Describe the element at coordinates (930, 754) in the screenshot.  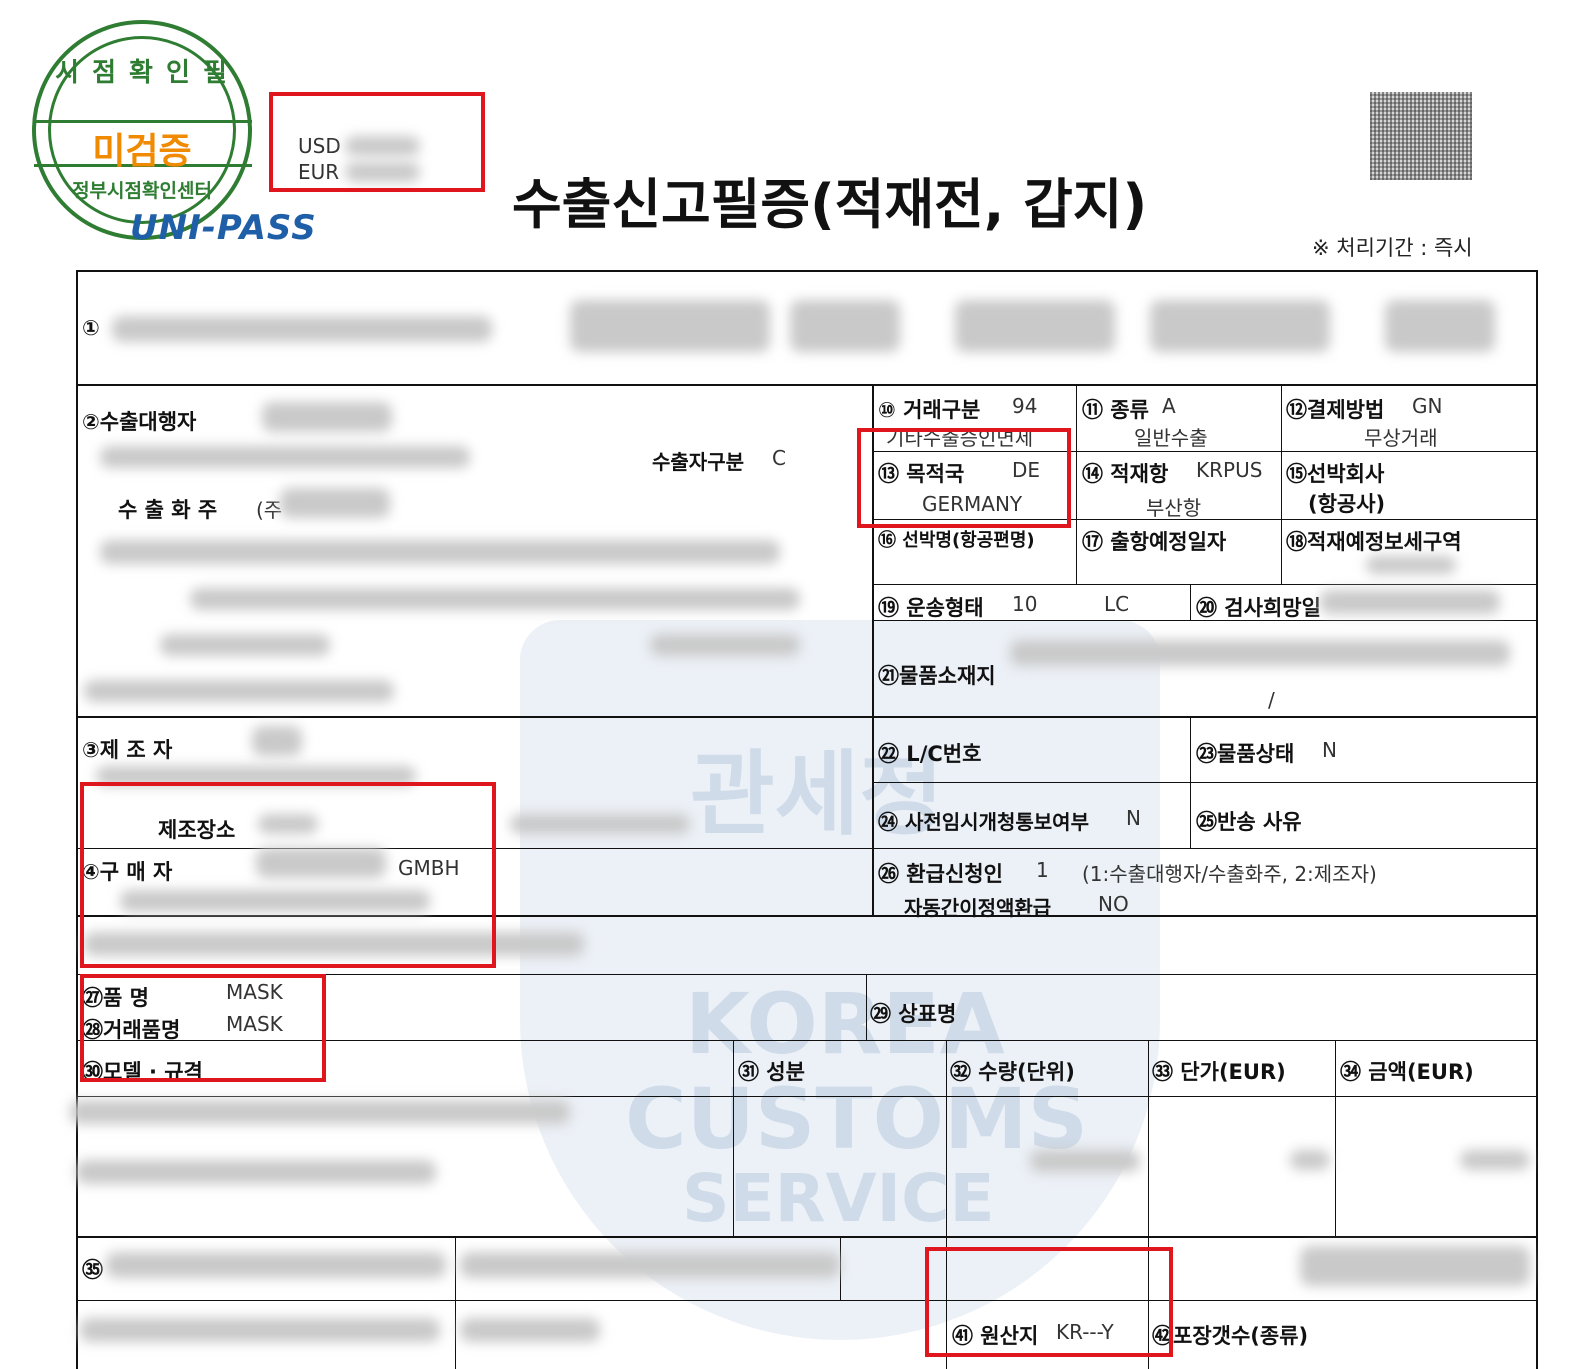
I see `field-22-label: ㉒ L/C번호` at that location.